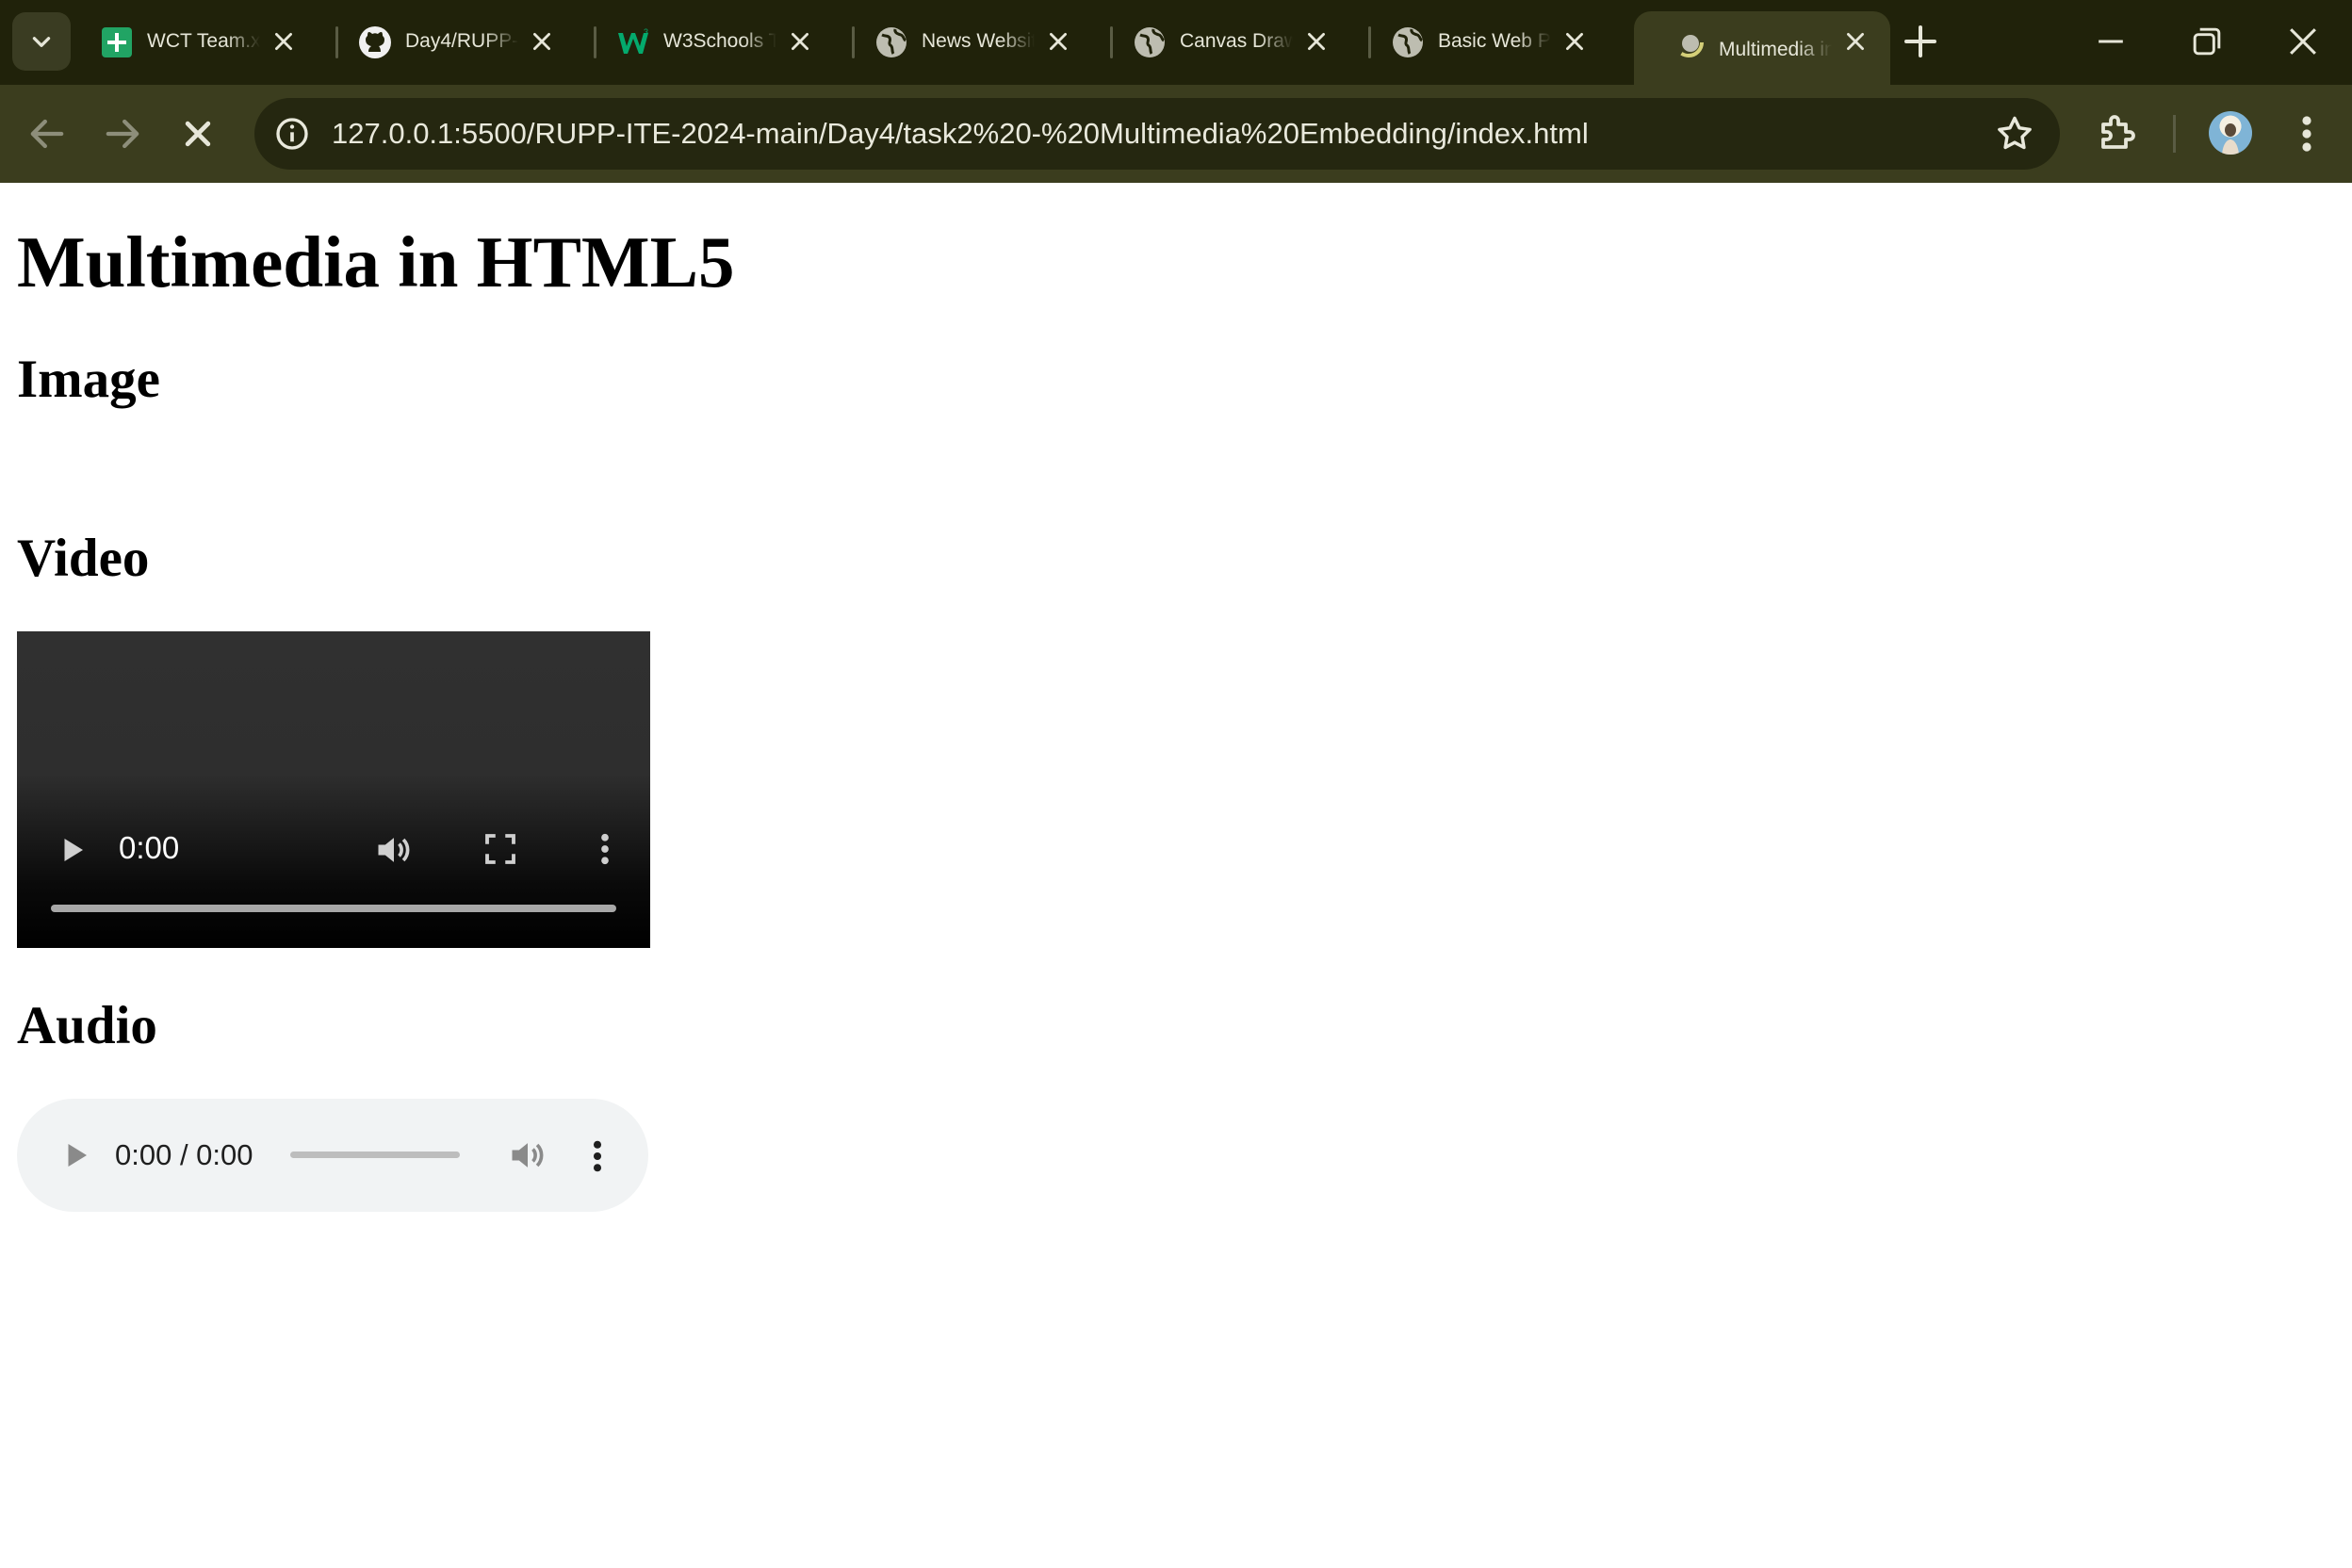 The width and height of the screenshot is (2352, 1568). What do you see at coordinates (42, 42) in the screenshot?
I see `chevron-down-icon` at bounding box center [42, 42].